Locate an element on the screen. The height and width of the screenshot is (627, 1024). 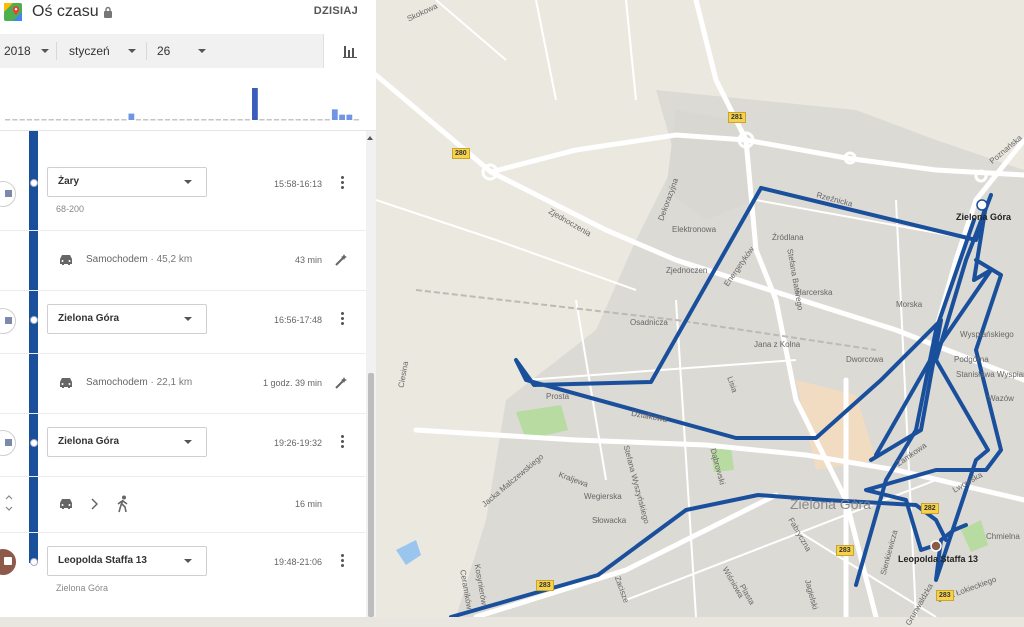
chevron-right-icon is located at coordinates (94, 504).